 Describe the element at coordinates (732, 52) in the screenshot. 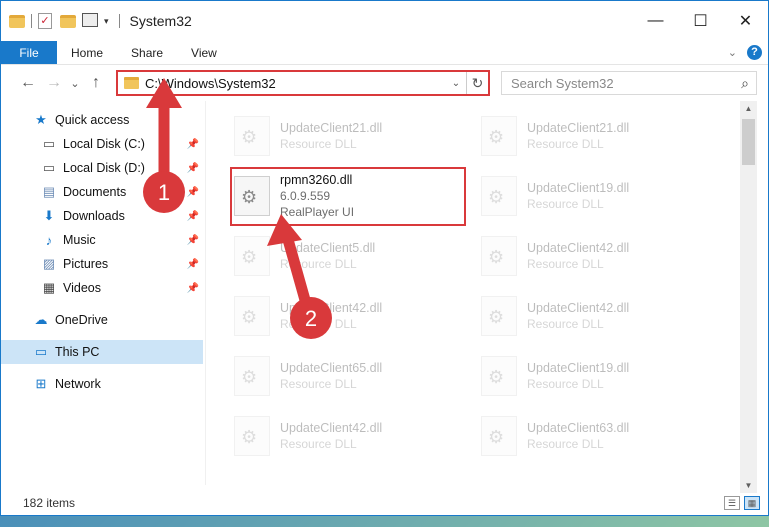

I see `chevron-down-icon: ⌄` at that location.